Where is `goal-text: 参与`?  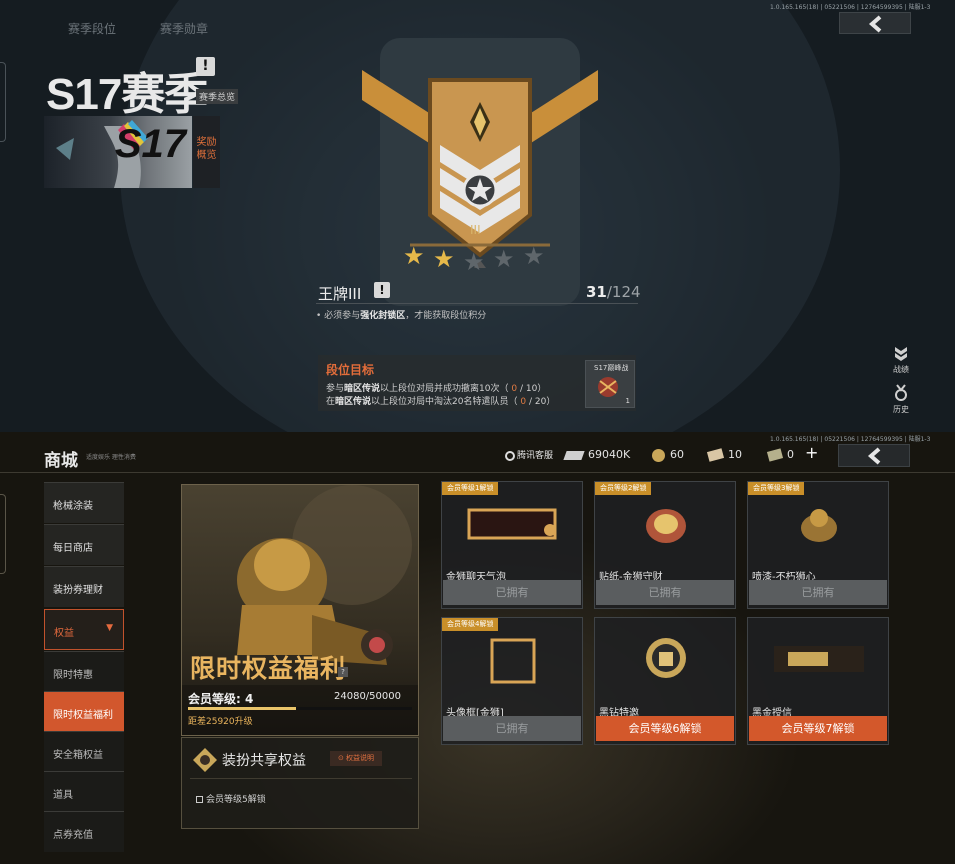
goal-text: 参与 is located at coordinates (335, 389).